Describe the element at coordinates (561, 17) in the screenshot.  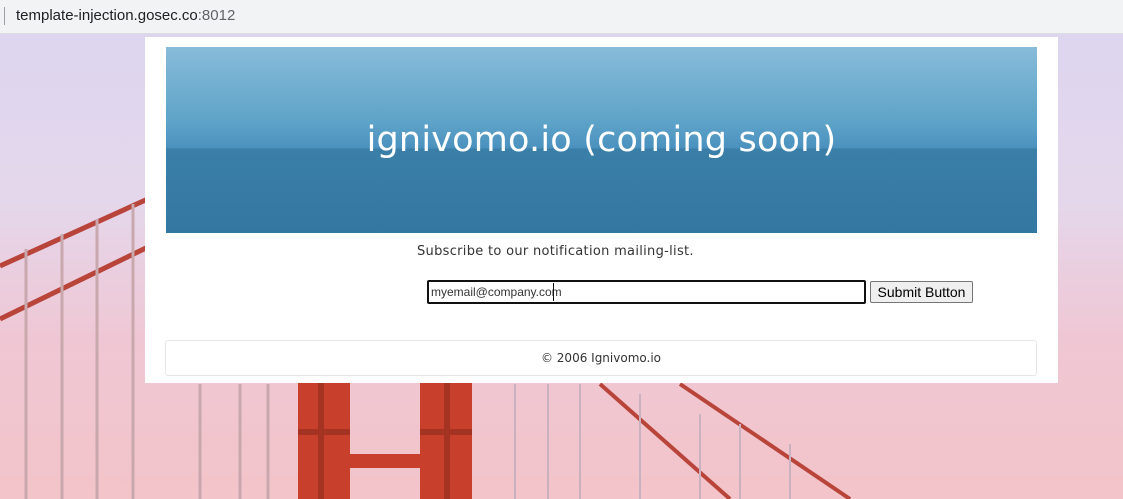
I see `browser-address-bar: template-injection.gosec.co:8012` at that location.